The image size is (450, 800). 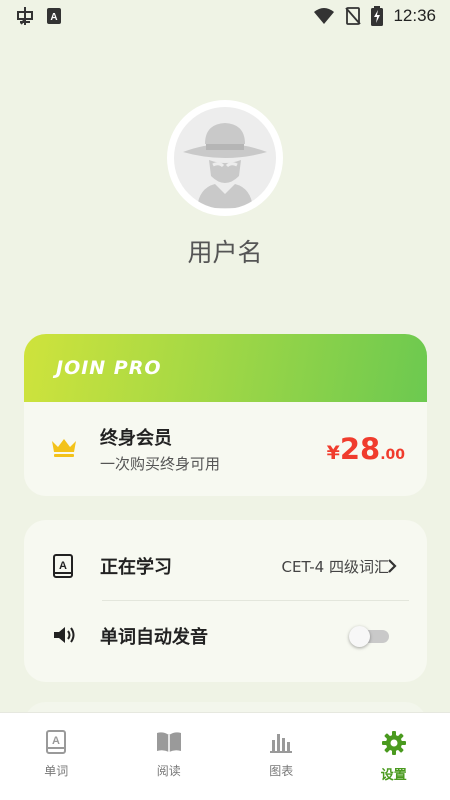 I want to click on pro-banner-text: JOIN PRO, so click(x=109, y=368).